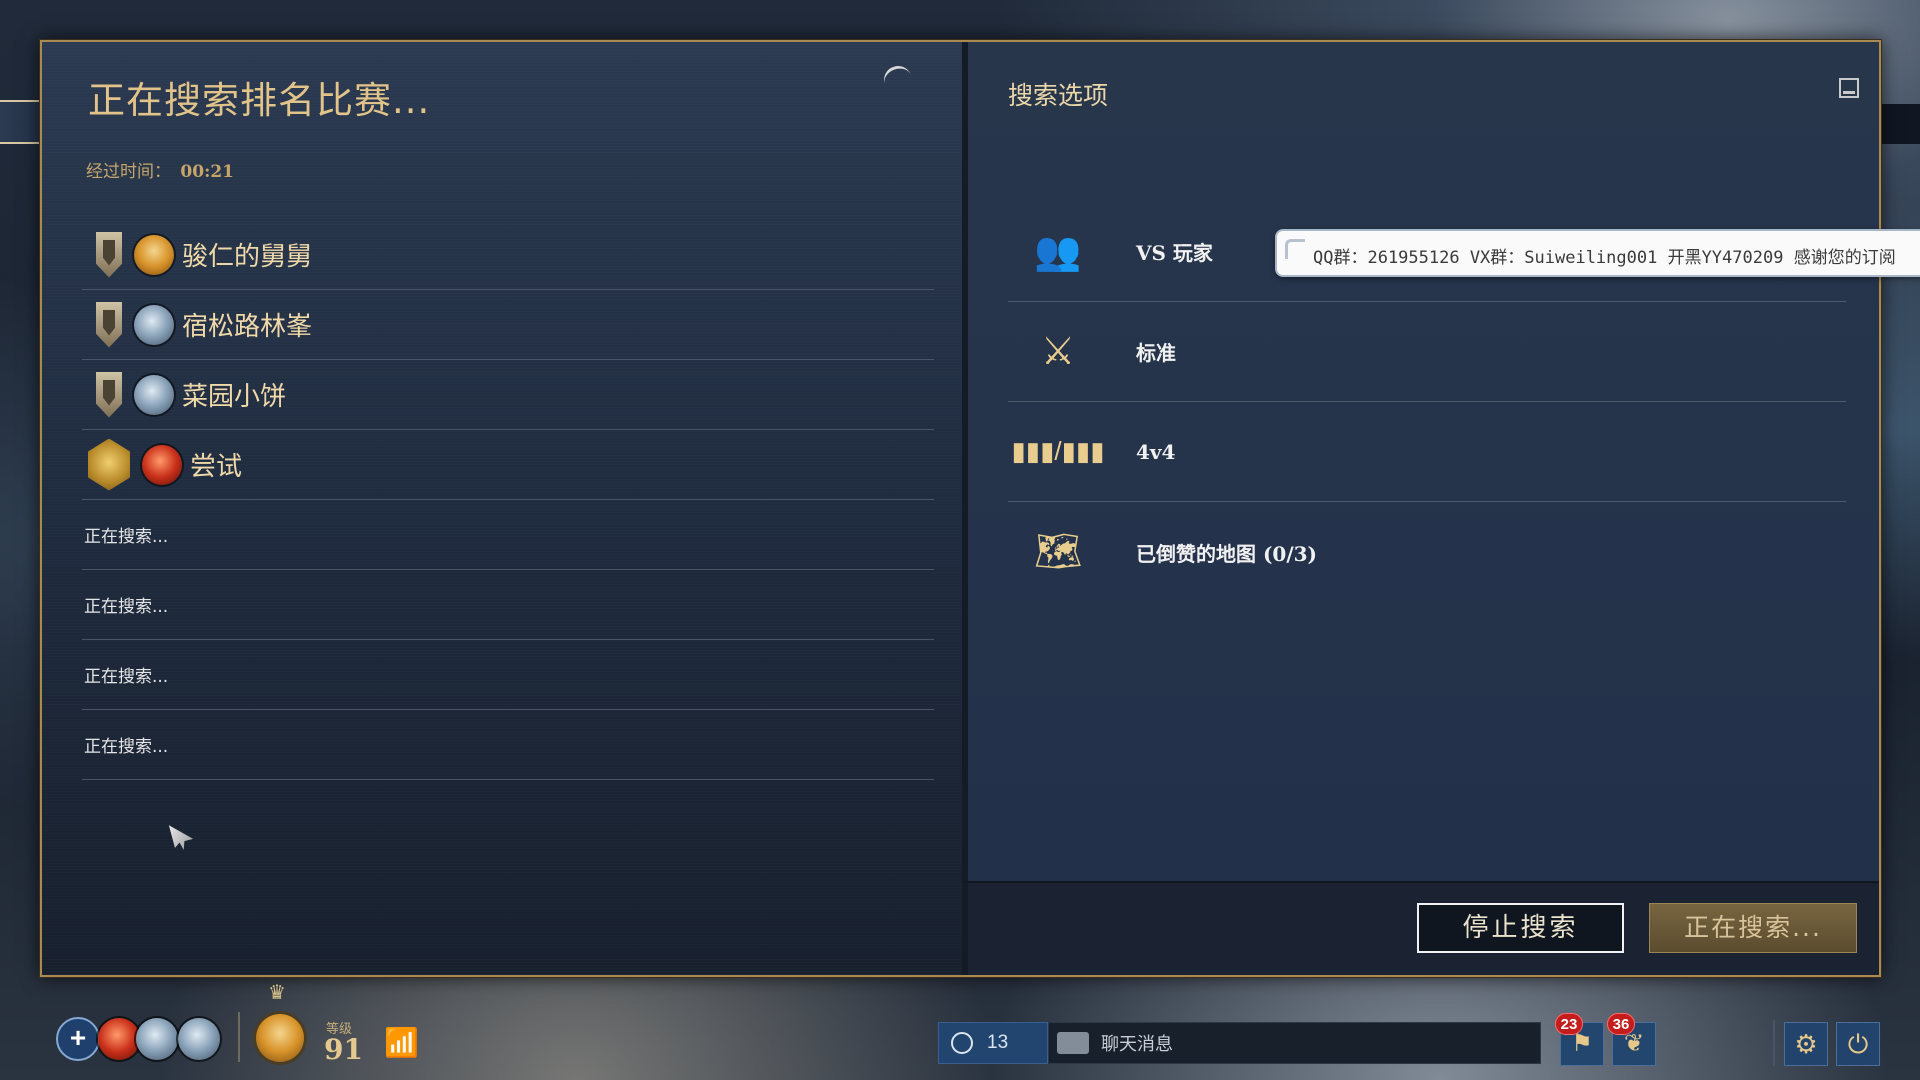 The height and width of the screenshot is (1080, 1920). I want to click on gear-icon: ⚙, so click(1806, 1044).